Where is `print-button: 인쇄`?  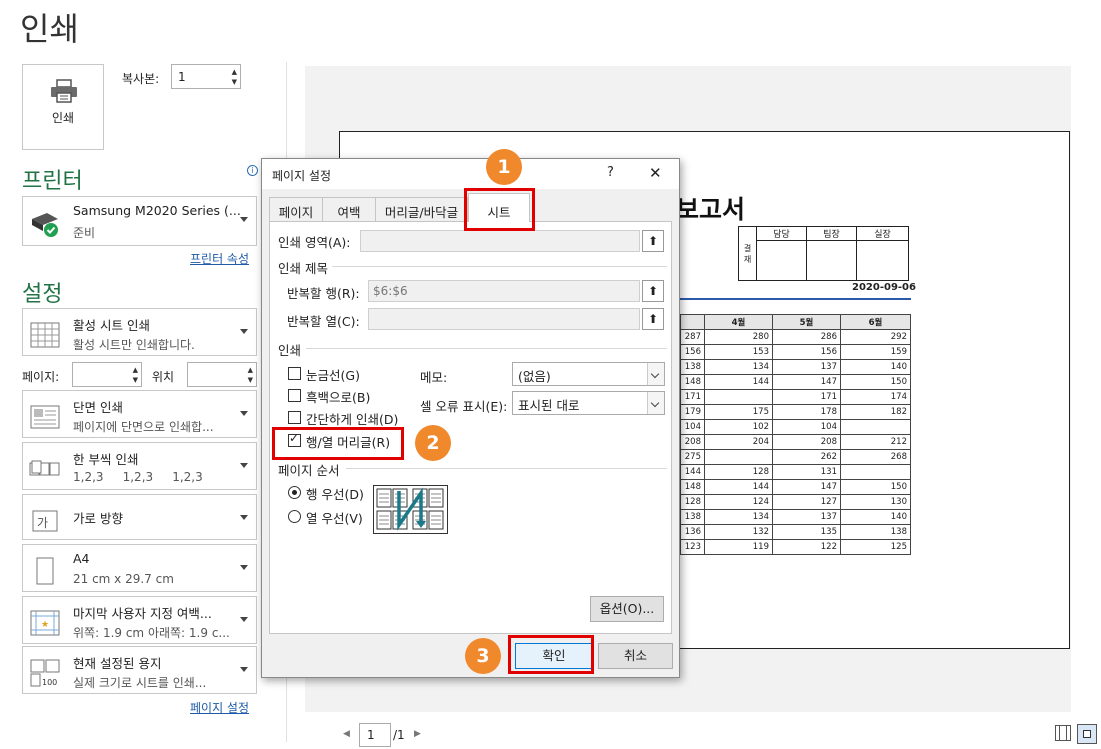 print-button: 인쇄 is located at coordinates (63, 107).